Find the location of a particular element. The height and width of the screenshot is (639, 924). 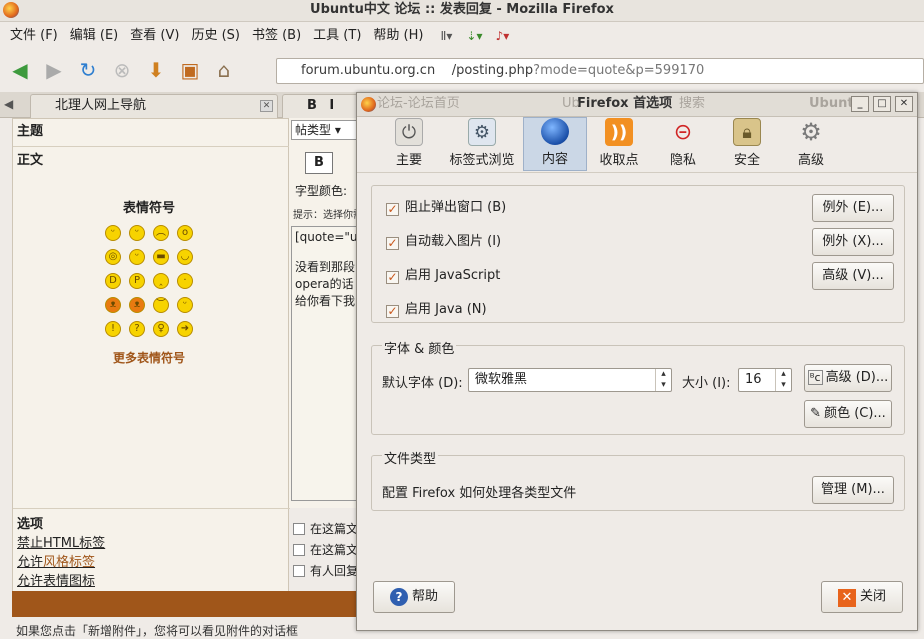

exclamation-icon: ! is located at coordinates (113, 329).